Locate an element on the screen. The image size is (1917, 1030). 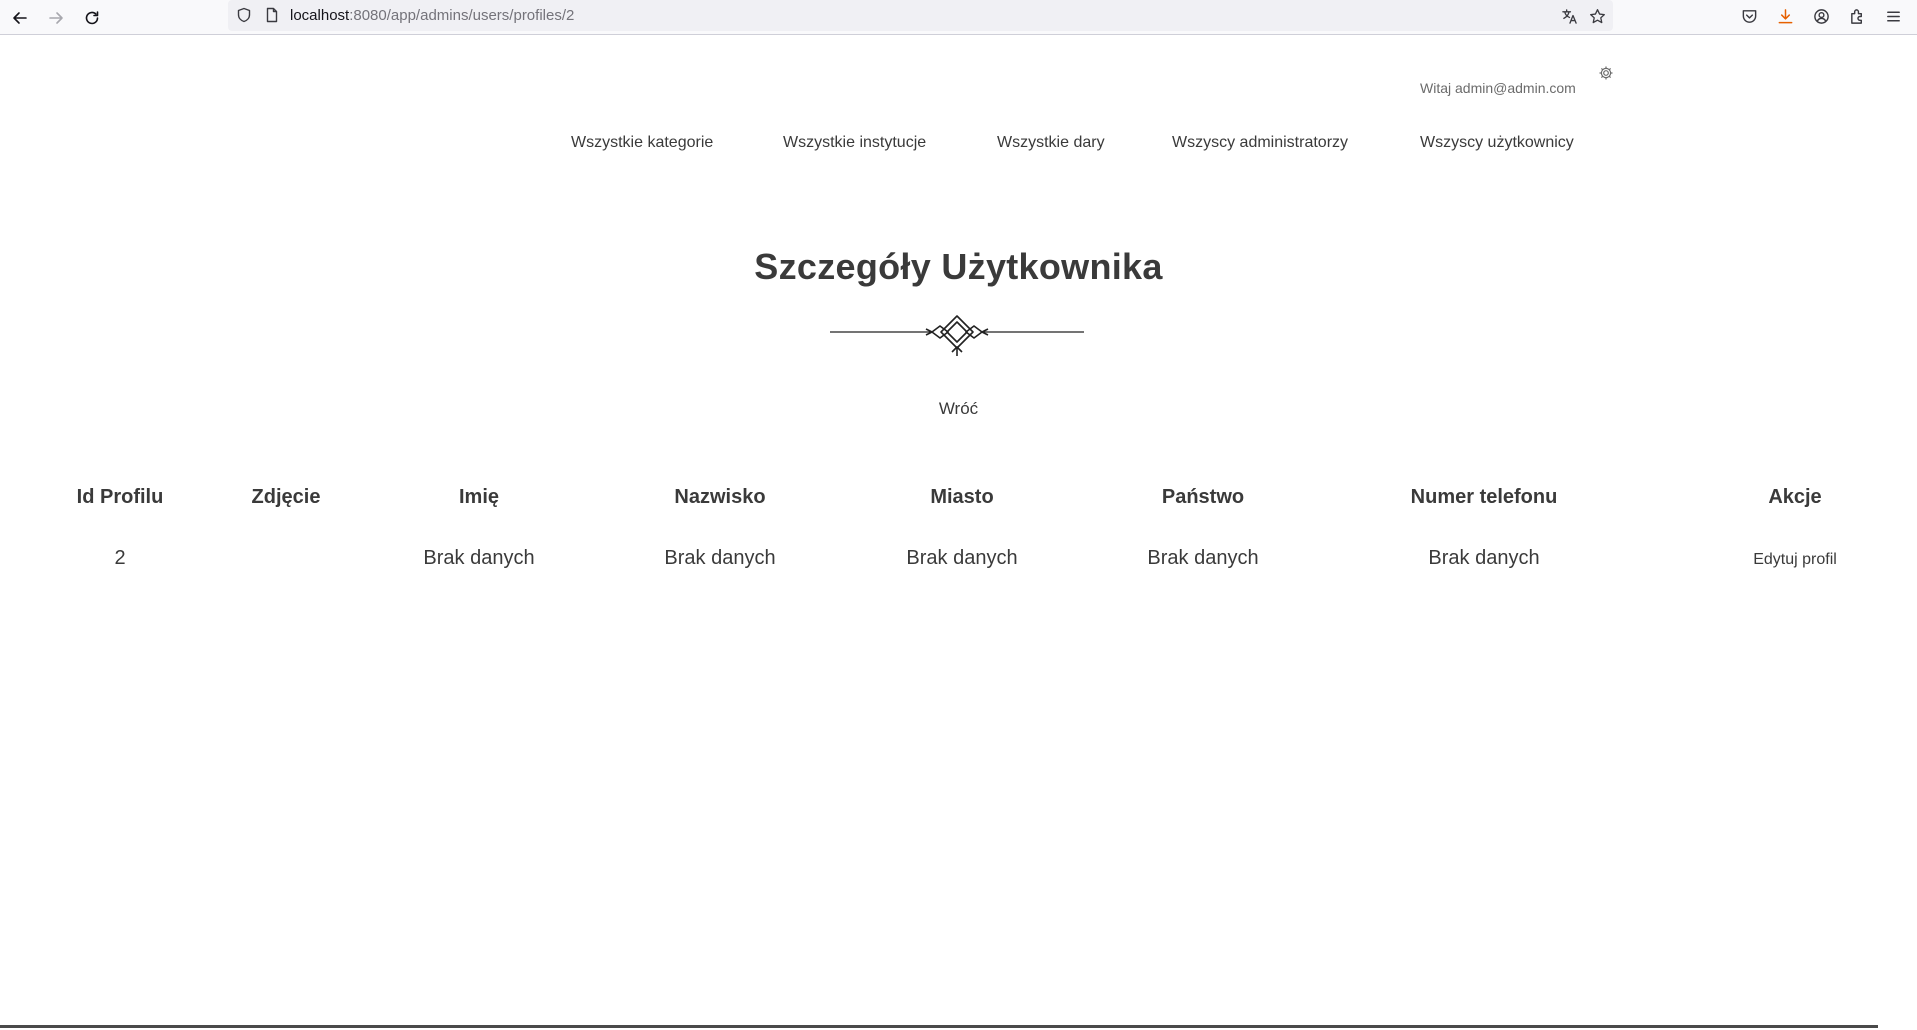
reload-icon is located at coordinates (92, 18).